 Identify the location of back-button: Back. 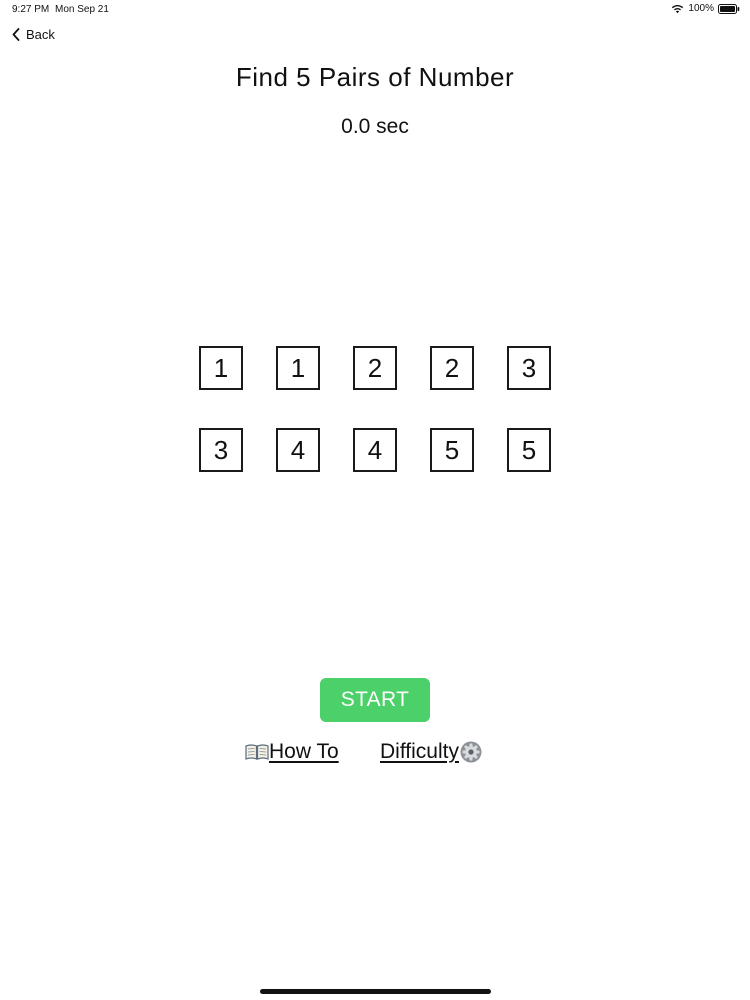
(33, 34).